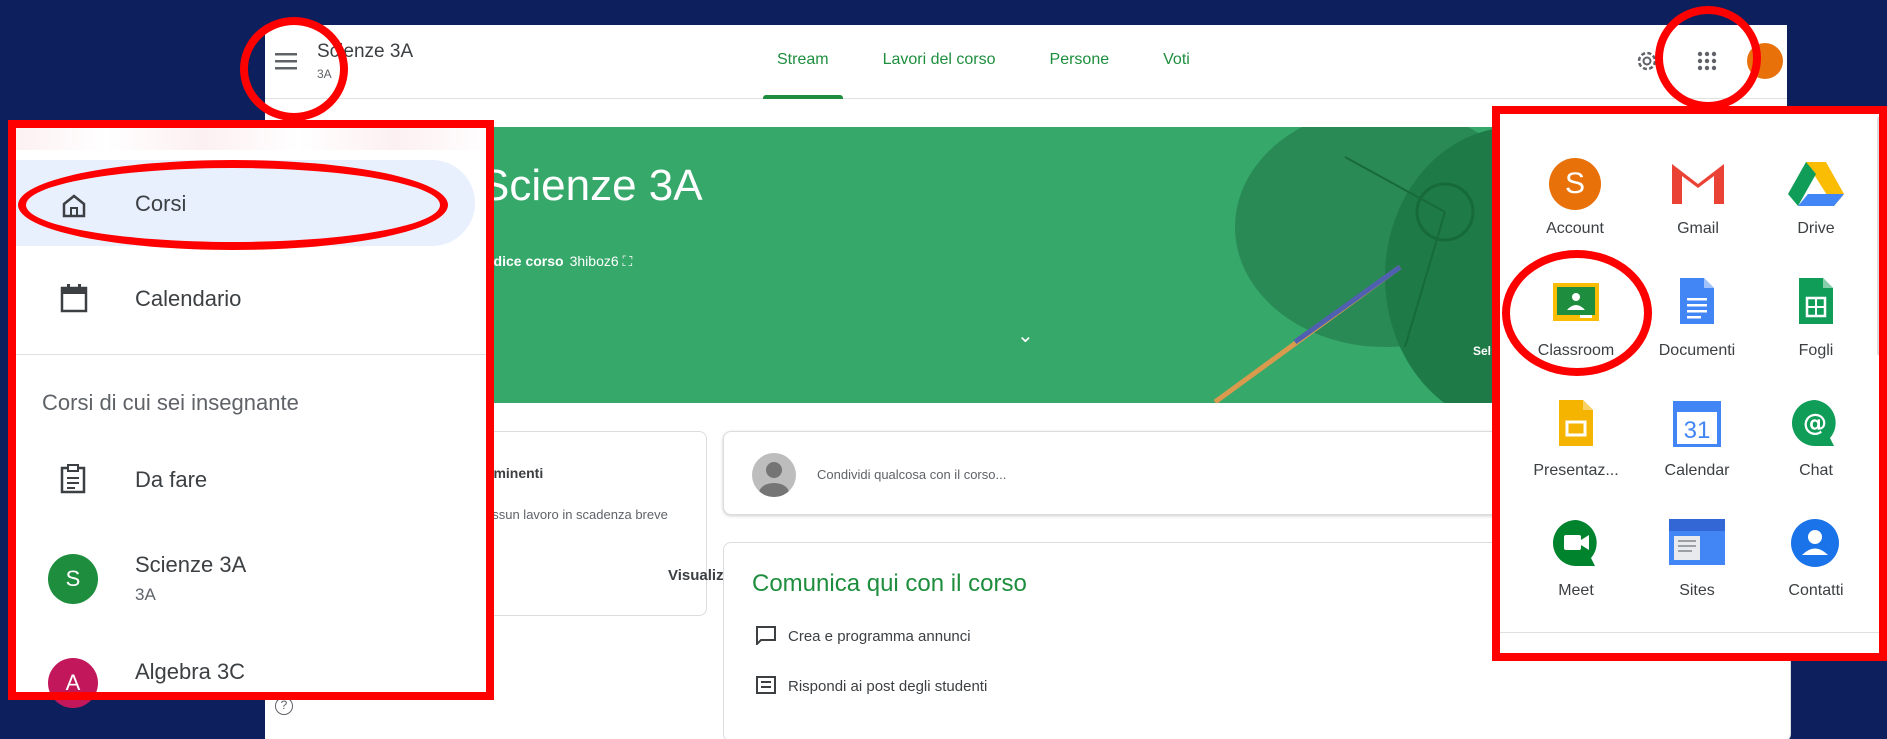 The image size is (1887, 739). Describe the element at coordinates (939, 60) in the screenshot. I see `tab-classwork: Lavori del corso` at that location.